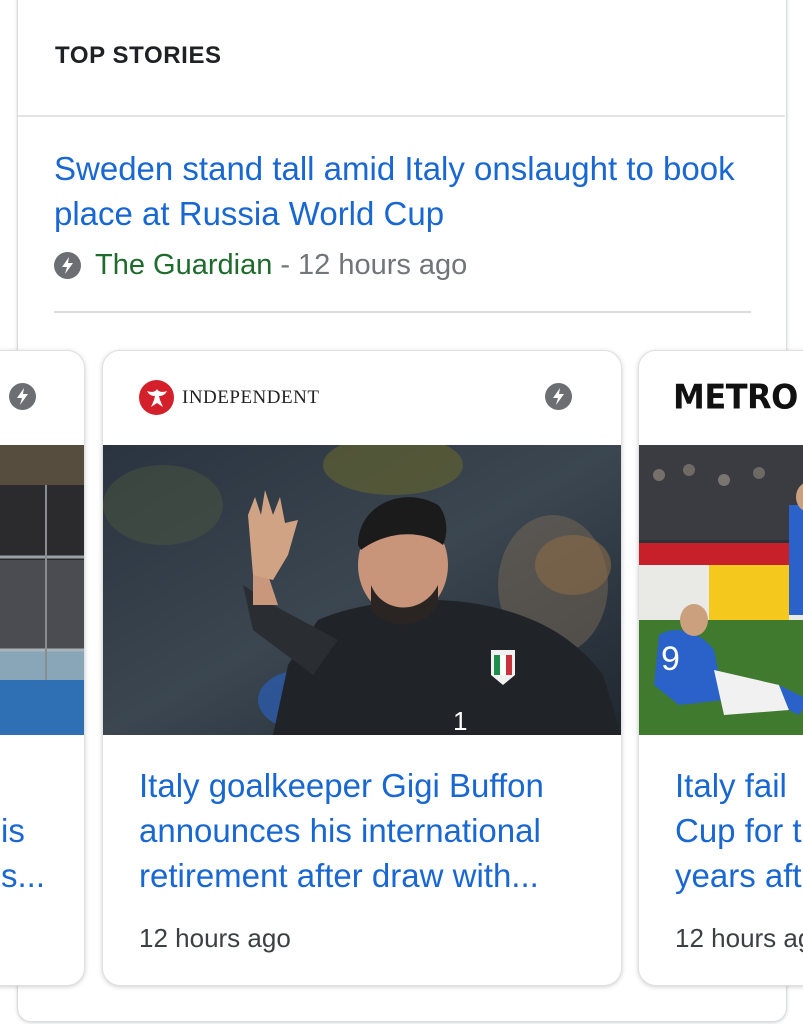 Image resolution: width=803 pixels, height=1024 pixels. Describe the element at coordinates (738, 875) in the screenshot. I see `card-title-line: years aft` at that location.